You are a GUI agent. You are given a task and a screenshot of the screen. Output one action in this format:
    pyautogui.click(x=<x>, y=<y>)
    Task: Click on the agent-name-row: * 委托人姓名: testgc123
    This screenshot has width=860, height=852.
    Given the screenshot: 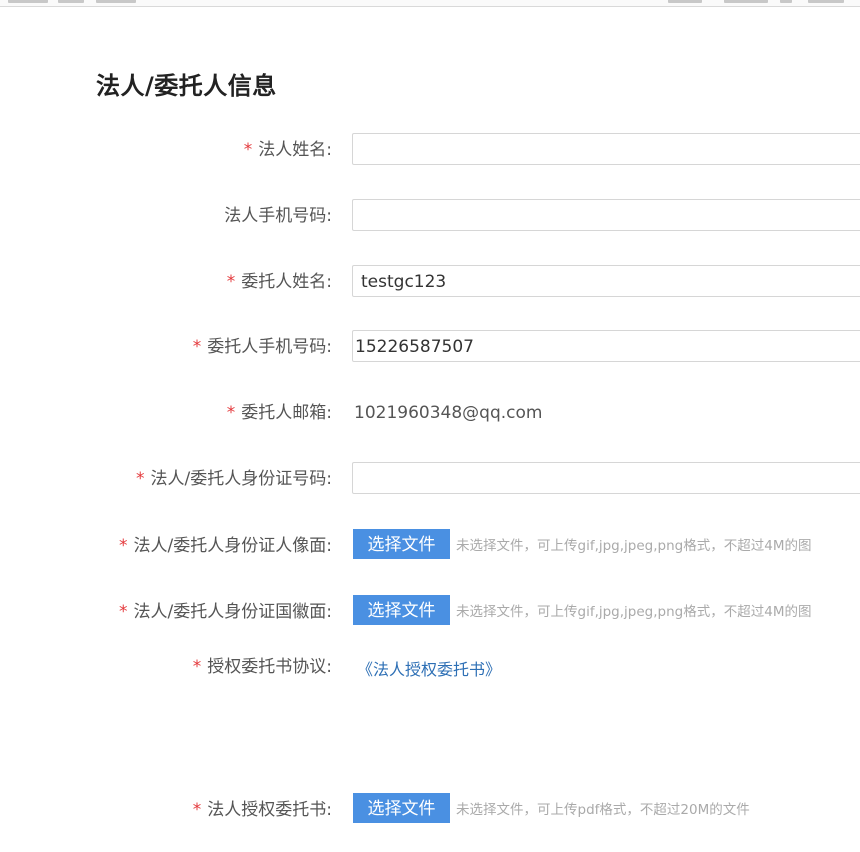 What is the action you would take?
    pyautogui.click(x=430, y=282)
    